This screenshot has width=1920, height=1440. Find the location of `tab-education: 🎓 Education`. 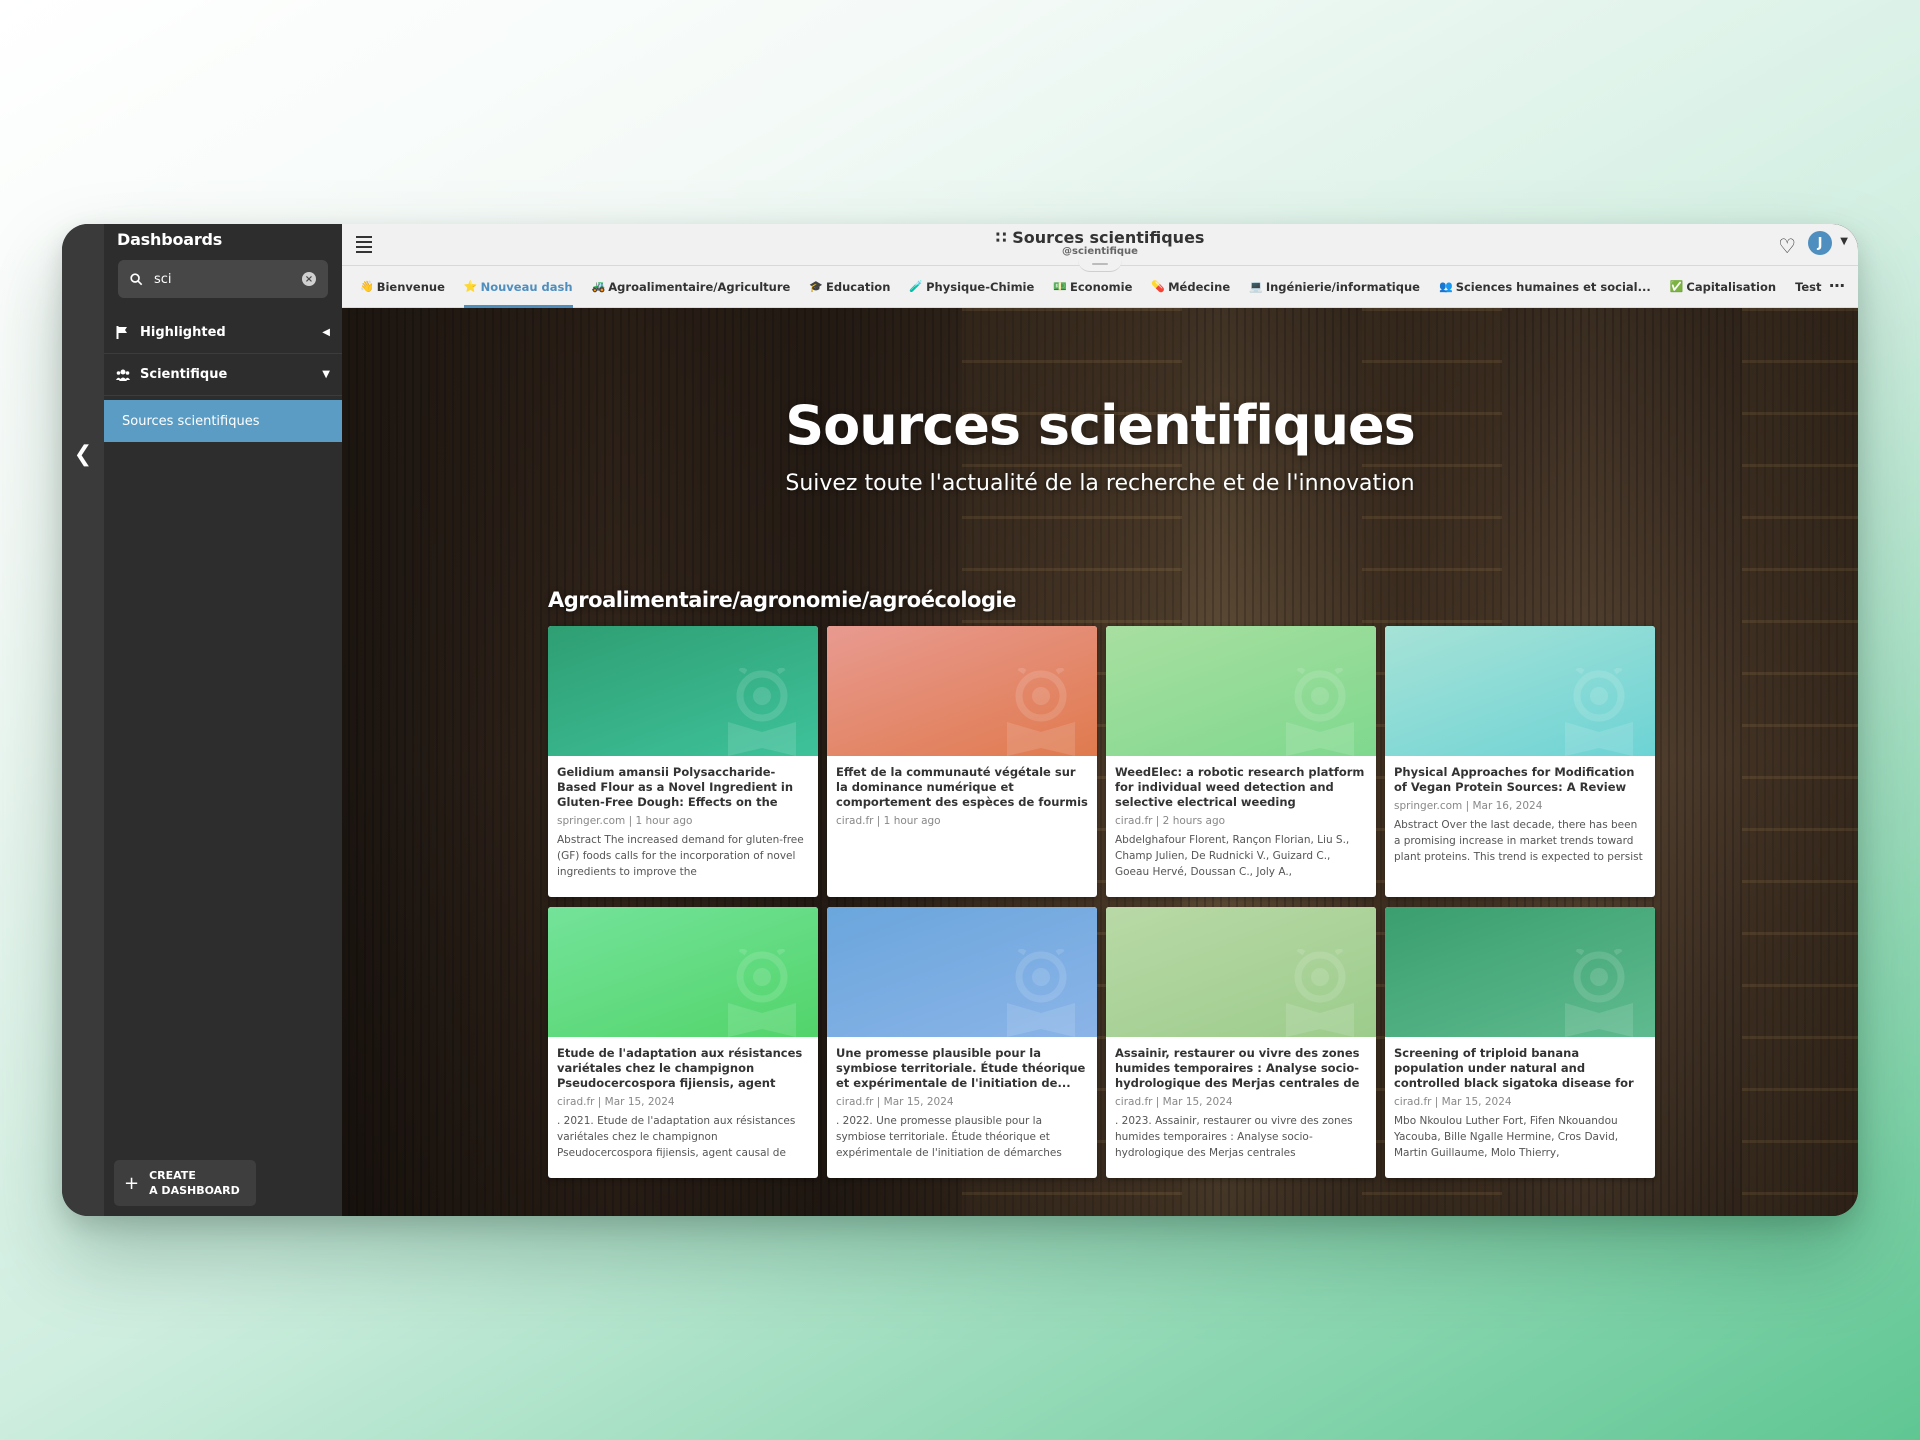

tab-education: 🎓 Education is located at coordinates (849, 287).